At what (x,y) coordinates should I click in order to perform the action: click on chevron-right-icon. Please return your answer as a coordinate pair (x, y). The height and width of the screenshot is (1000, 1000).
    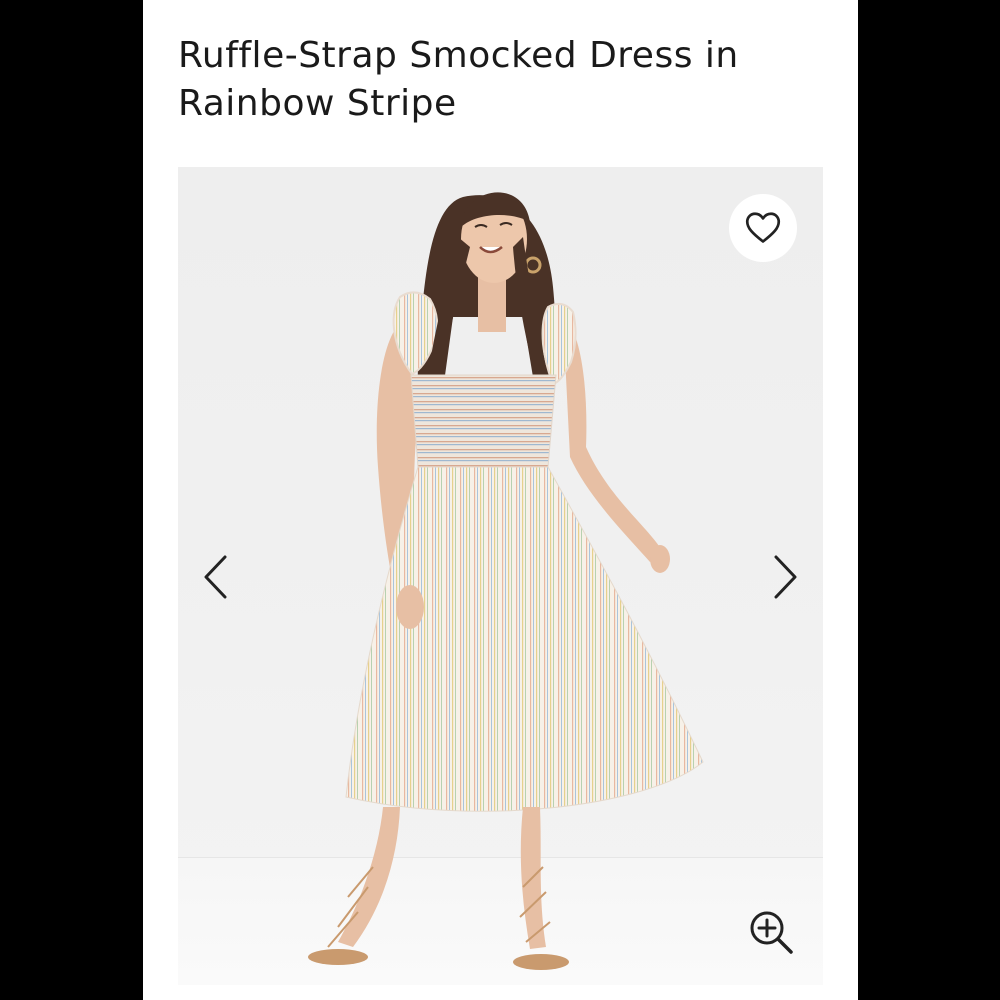
    Looking at the image, I should click on (785, 577).